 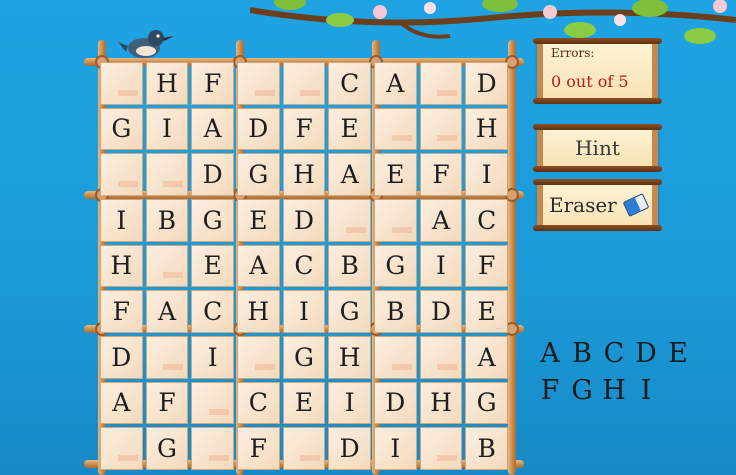 What do you see at coordinates (550, 390) in the screenshot?
I see `palette-letter: F` at bounding box center [550, 390].